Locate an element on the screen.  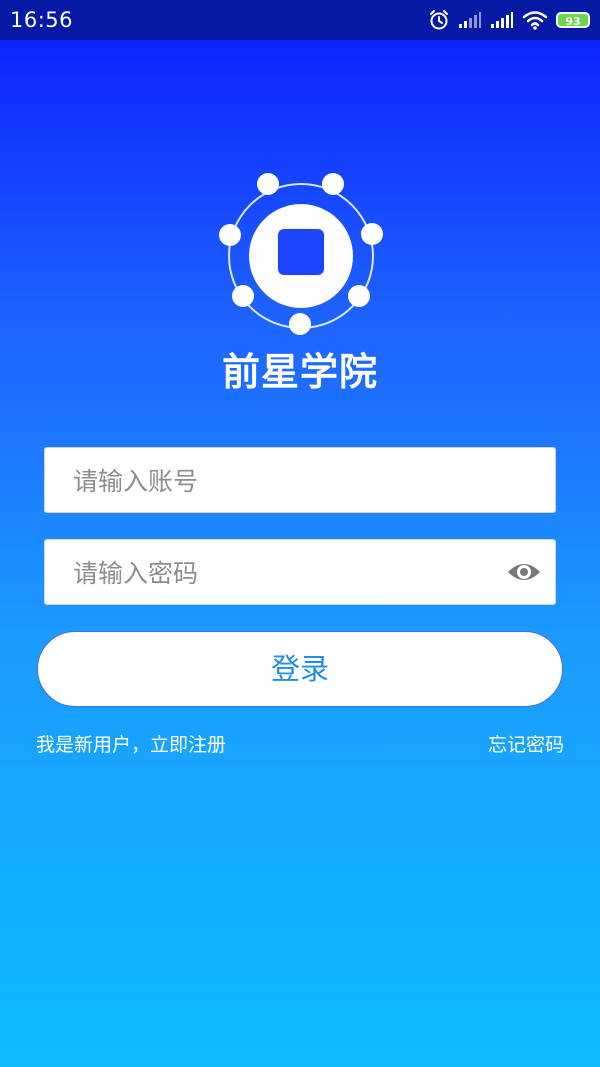
battery-icon: 93 is located at coordinates (573, 20).